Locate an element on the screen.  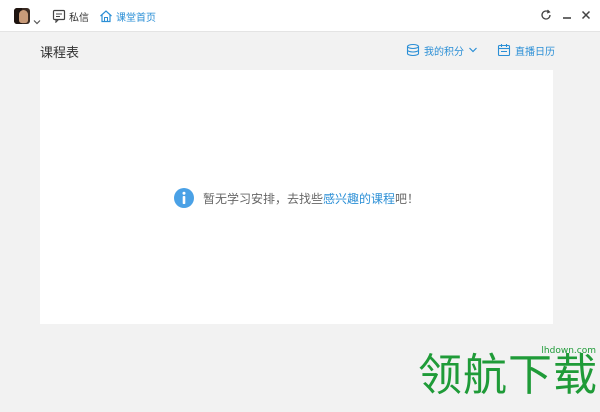
info-icon is located at coordinates (184, 198).